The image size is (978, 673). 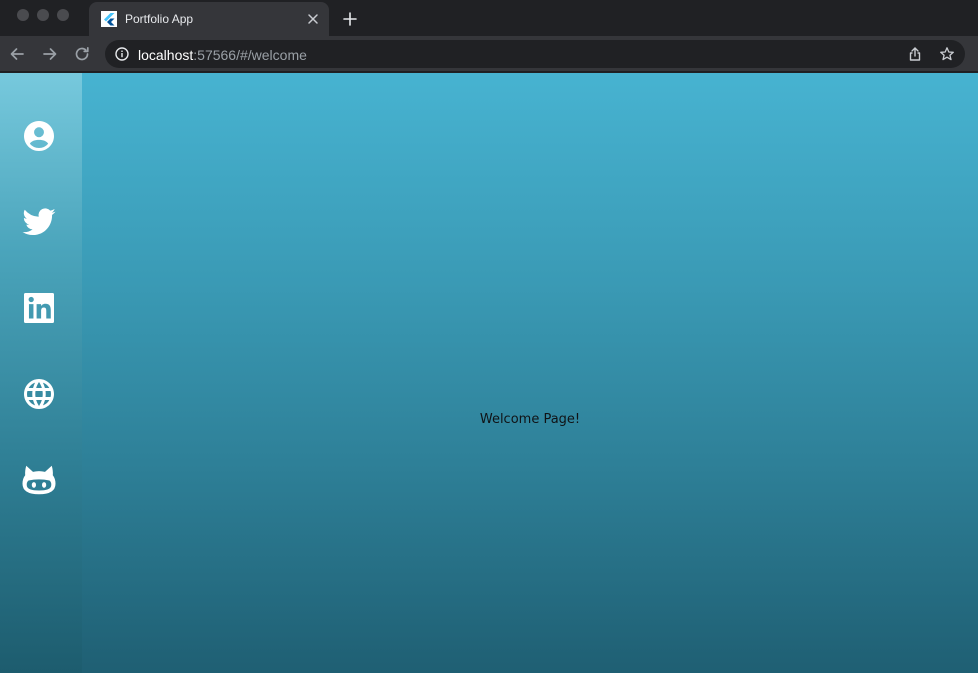 I want to click on url-host: localhost, so click(x=166, y=55).